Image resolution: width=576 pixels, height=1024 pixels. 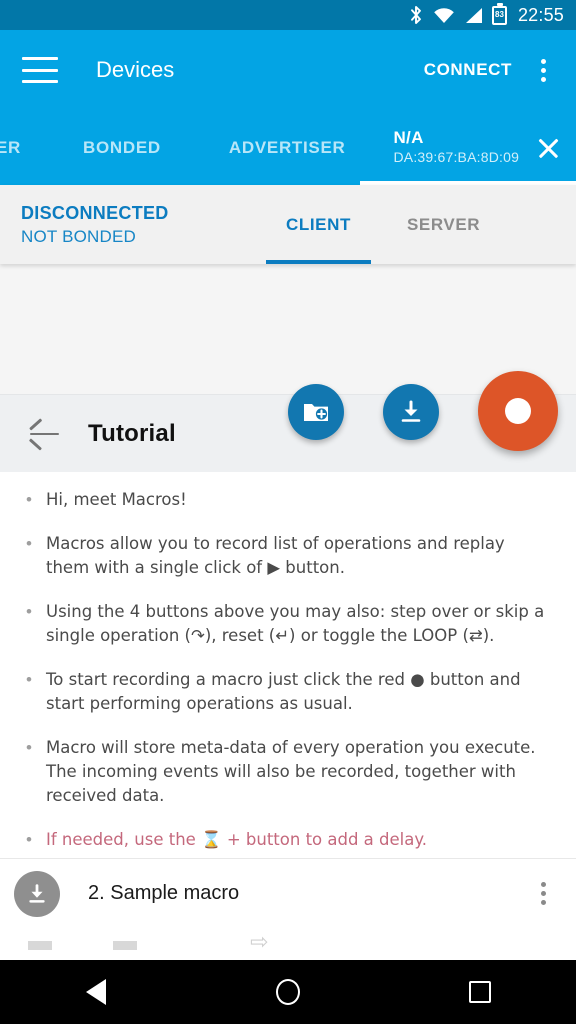 What do you see at coordinates (318, 224) in the screenshot?
I see `tab-client: CLIENT` at bounding box center [318, 224].